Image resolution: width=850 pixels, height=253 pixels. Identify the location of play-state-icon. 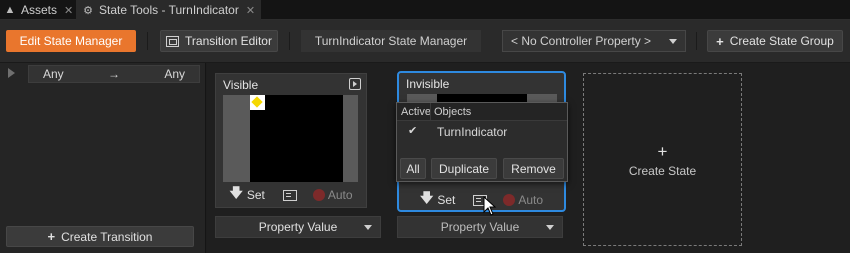
(355, 84).